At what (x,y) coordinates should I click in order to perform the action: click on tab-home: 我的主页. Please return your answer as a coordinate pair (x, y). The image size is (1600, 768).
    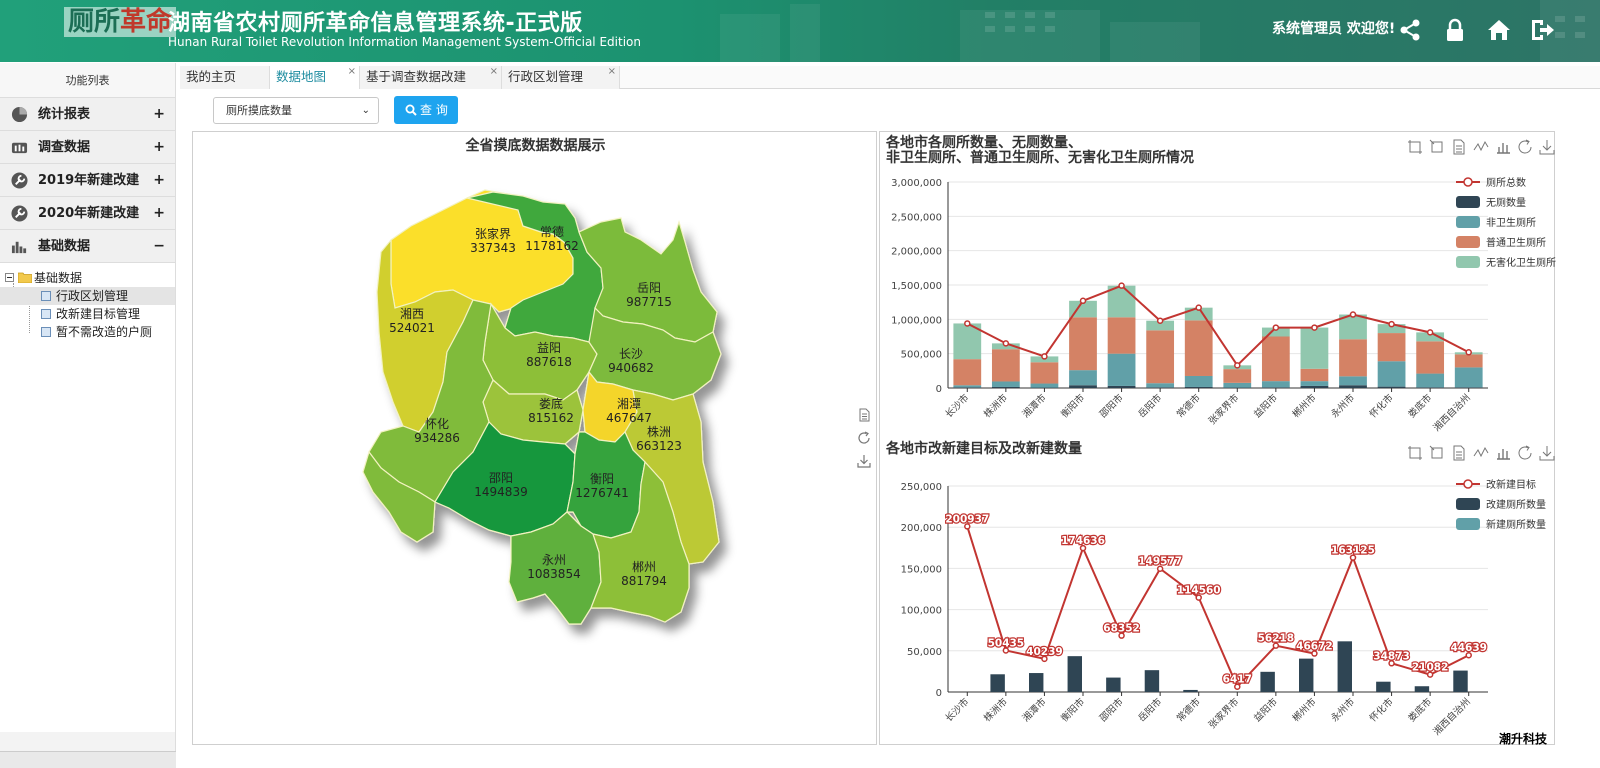
    Looking at the image, I should click on (225, 77).